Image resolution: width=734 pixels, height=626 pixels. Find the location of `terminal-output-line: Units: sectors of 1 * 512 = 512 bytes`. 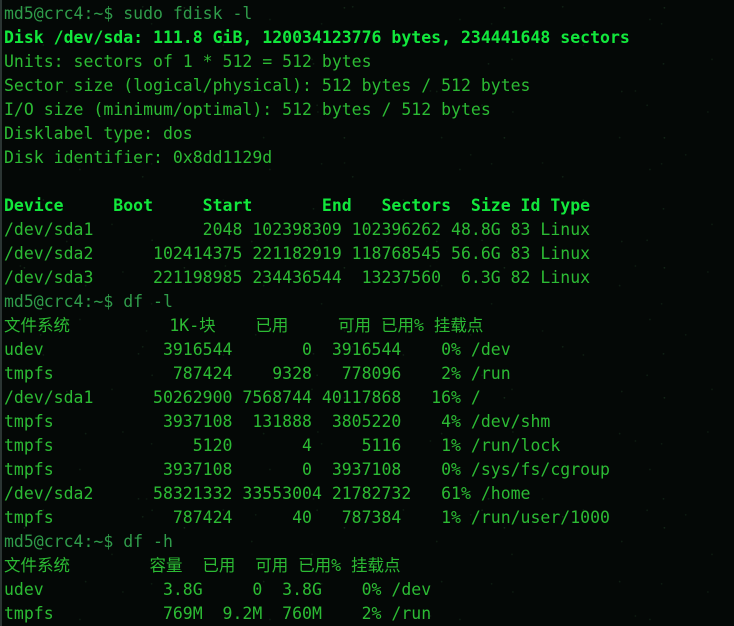

terminal-output-line: Units: sectors of 1 * 512 = 512 bytes is located at coordinates (188, 61).